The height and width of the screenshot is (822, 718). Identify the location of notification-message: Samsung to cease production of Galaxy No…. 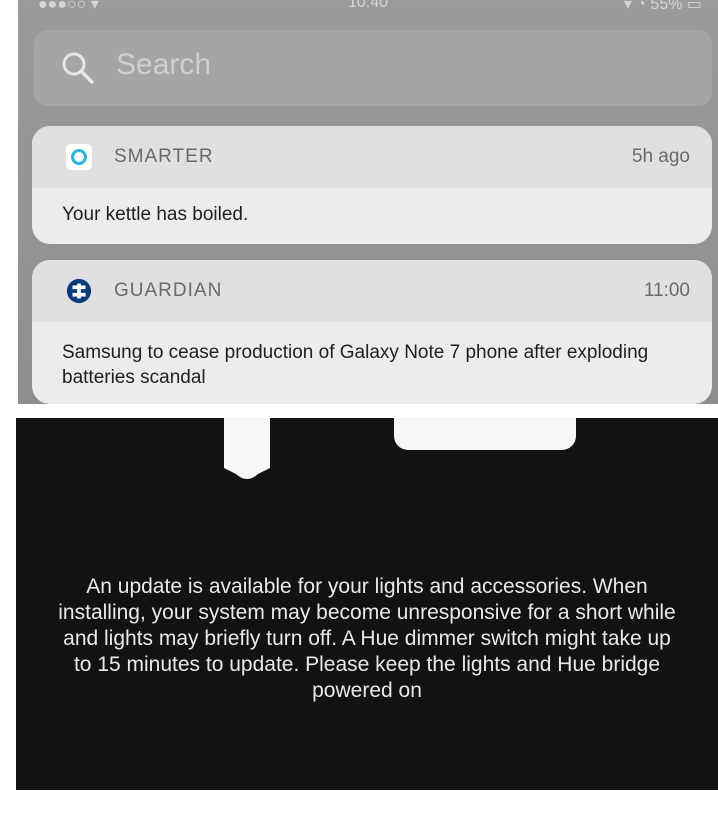
(355, 365).